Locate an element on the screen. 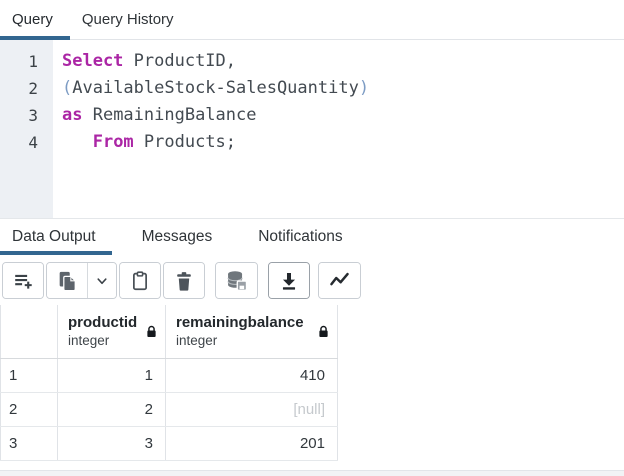 This screenshot has height=476, width=624. sql-text: RemainingBalance is located at coordinates (169, 115).